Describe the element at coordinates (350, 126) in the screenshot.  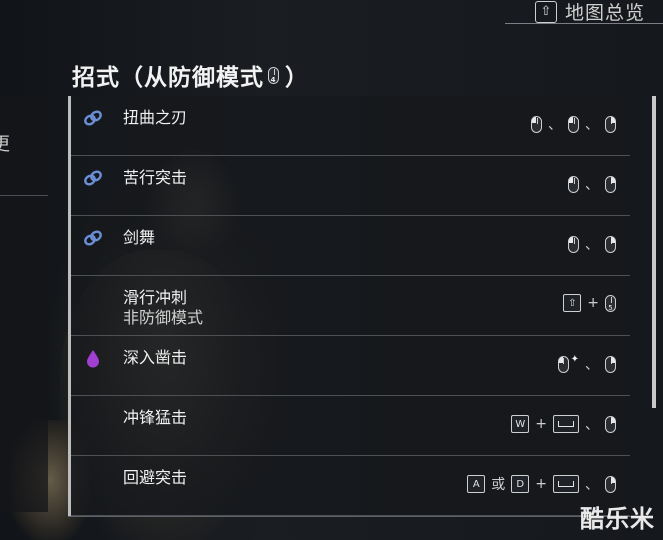
I see `move-row: 扭曲之刃、、` at that location.